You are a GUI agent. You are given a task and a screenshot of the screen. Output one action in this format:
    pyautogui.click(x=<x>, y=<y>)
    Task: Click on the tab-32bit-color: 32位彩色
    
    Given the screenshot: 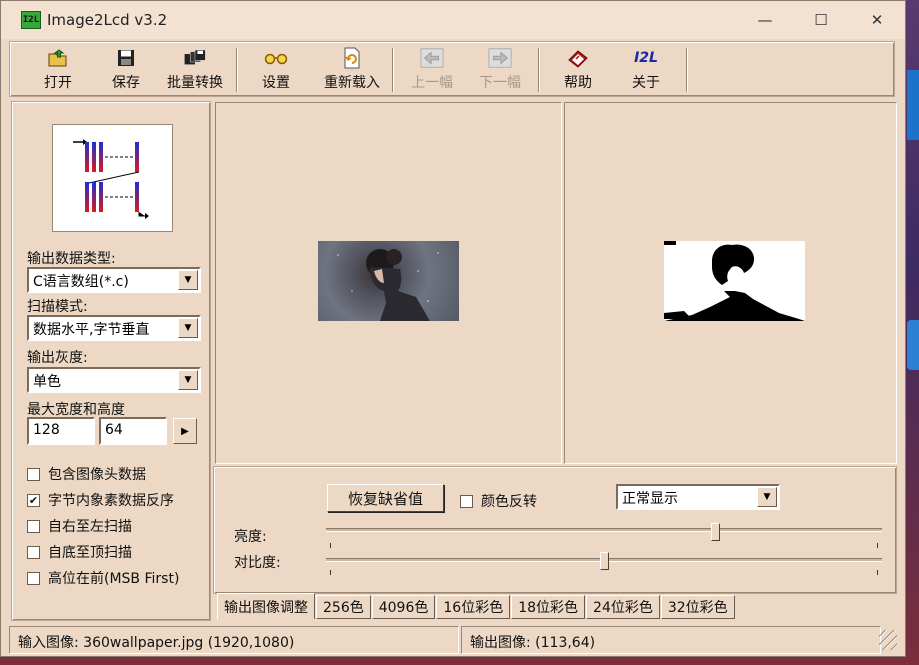 What is the action you would take?
    pyautogui.click(x=697, y=607)
    